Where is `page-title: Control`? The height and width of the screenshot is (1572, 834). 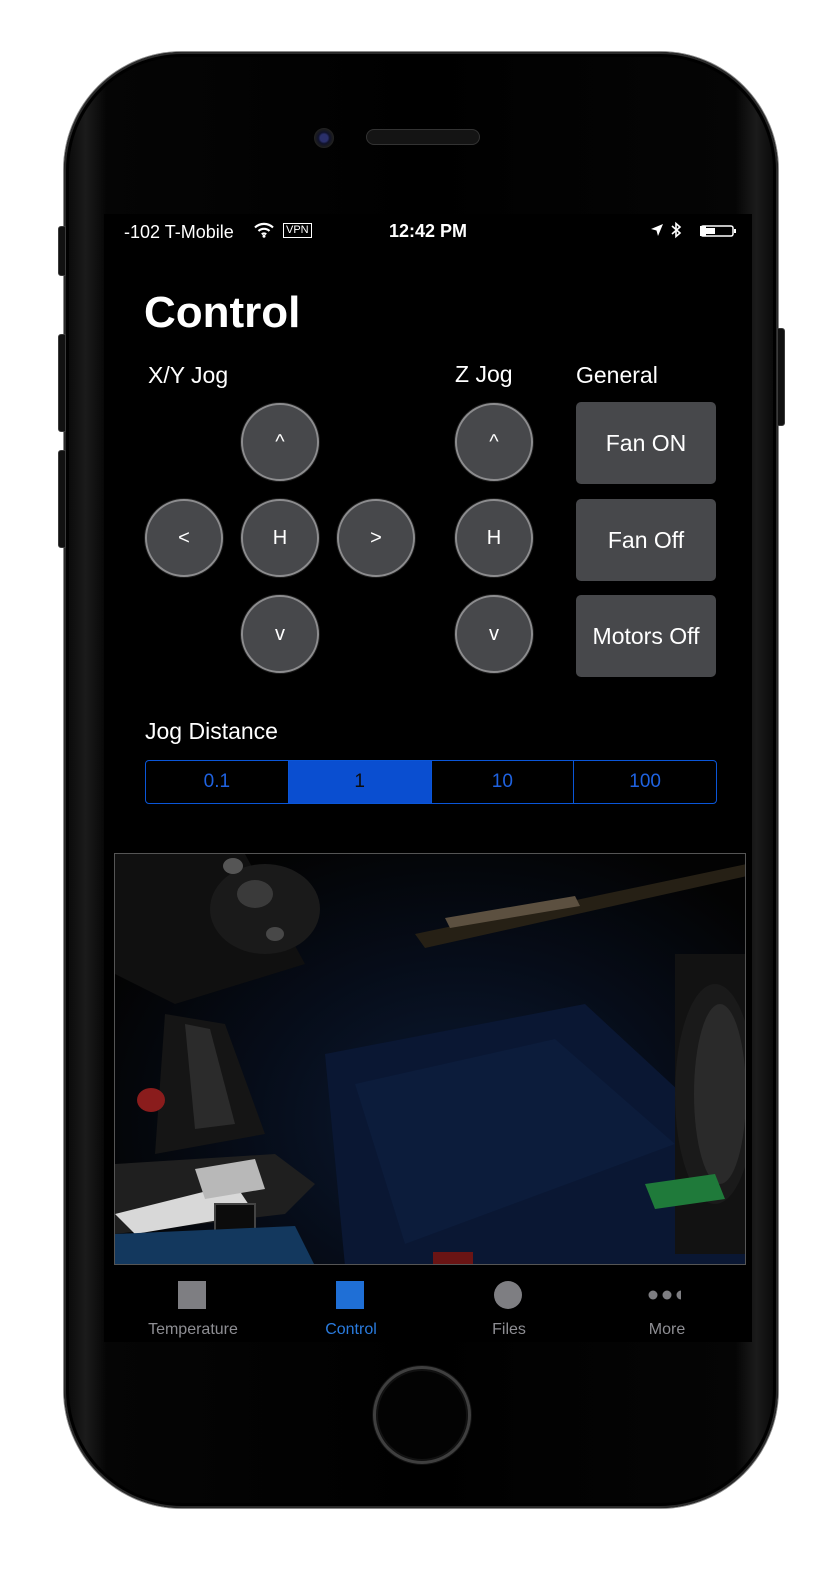
page-title: Control is located at coordinates (222, 312).